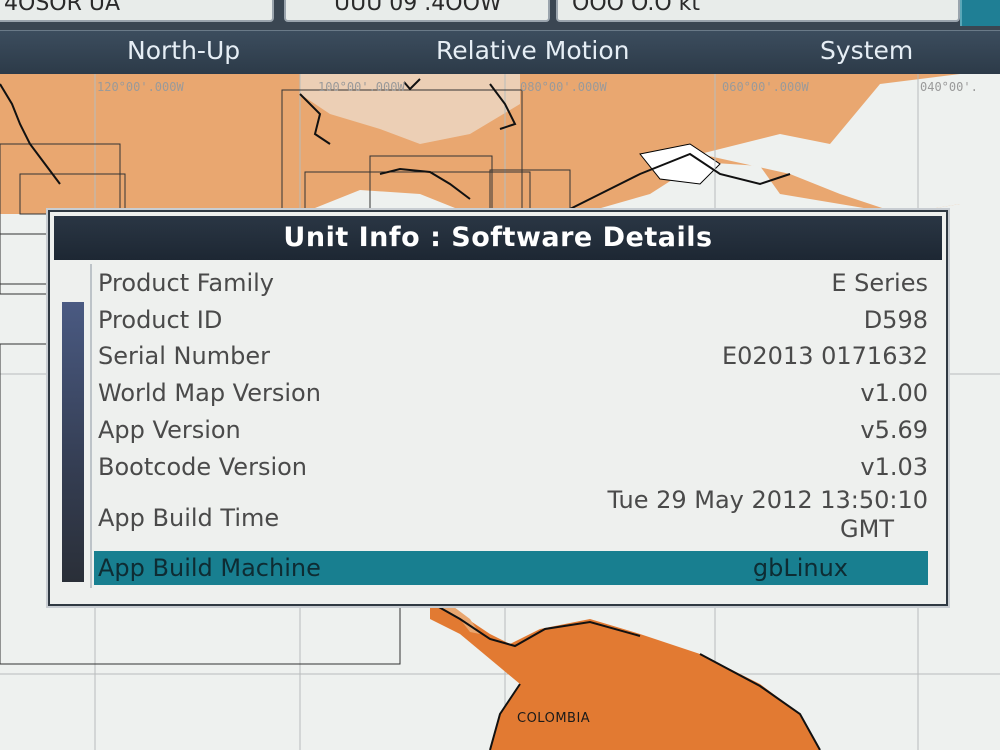 Image resolution: width=1000 pixels, height=750 pixels. What do you see at coordinates (209, 393) in the screenshot?
I see `row-label: World Map Version` at bounding box center [209, 393].